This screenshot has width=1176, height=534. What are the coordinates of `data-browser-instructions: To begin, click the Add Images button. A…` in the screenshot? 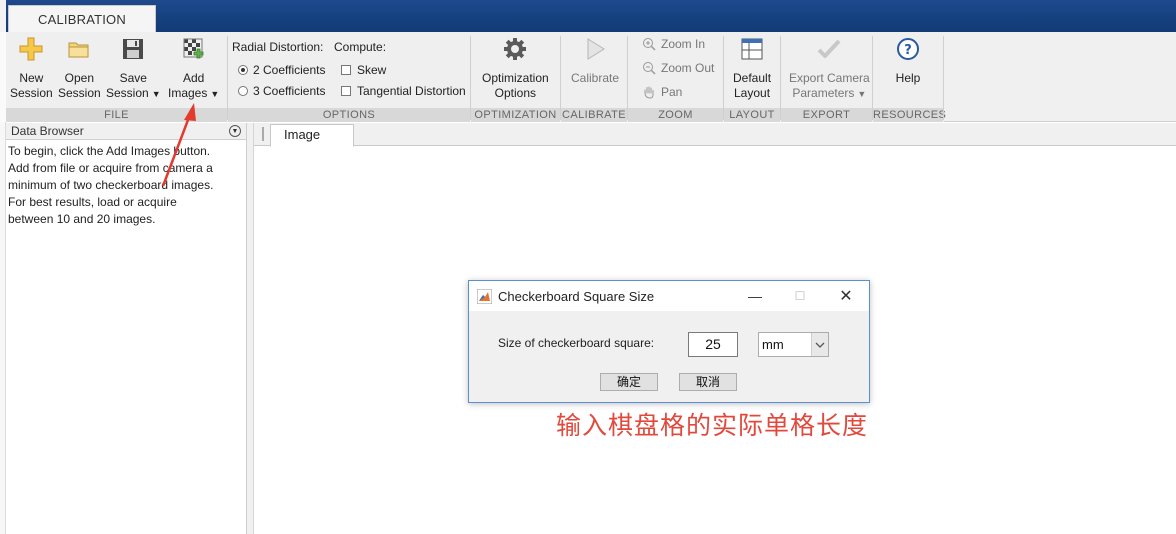 It's located at (111, 185).